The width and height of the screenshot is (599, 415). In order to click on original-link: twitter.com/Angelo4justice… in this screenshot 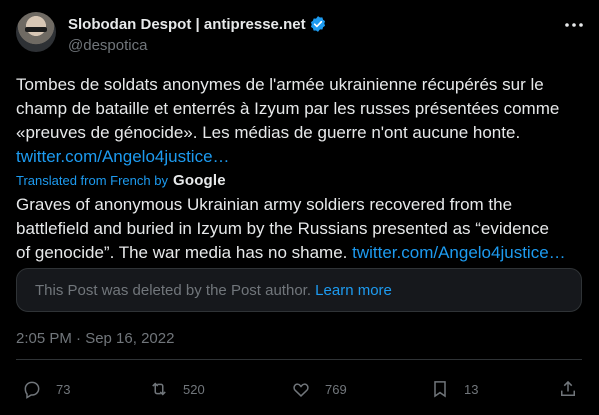, I will do `click(300, 157)`.